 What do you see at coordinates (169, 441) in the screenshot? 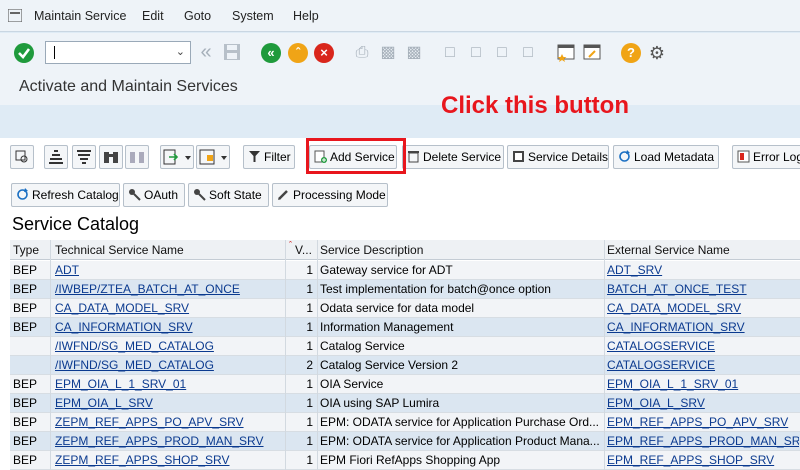
I see `cell-technical-service-name: ZEPM_REF_APPS_PROD_MAN_SRV` at bounding box center [169, 441].